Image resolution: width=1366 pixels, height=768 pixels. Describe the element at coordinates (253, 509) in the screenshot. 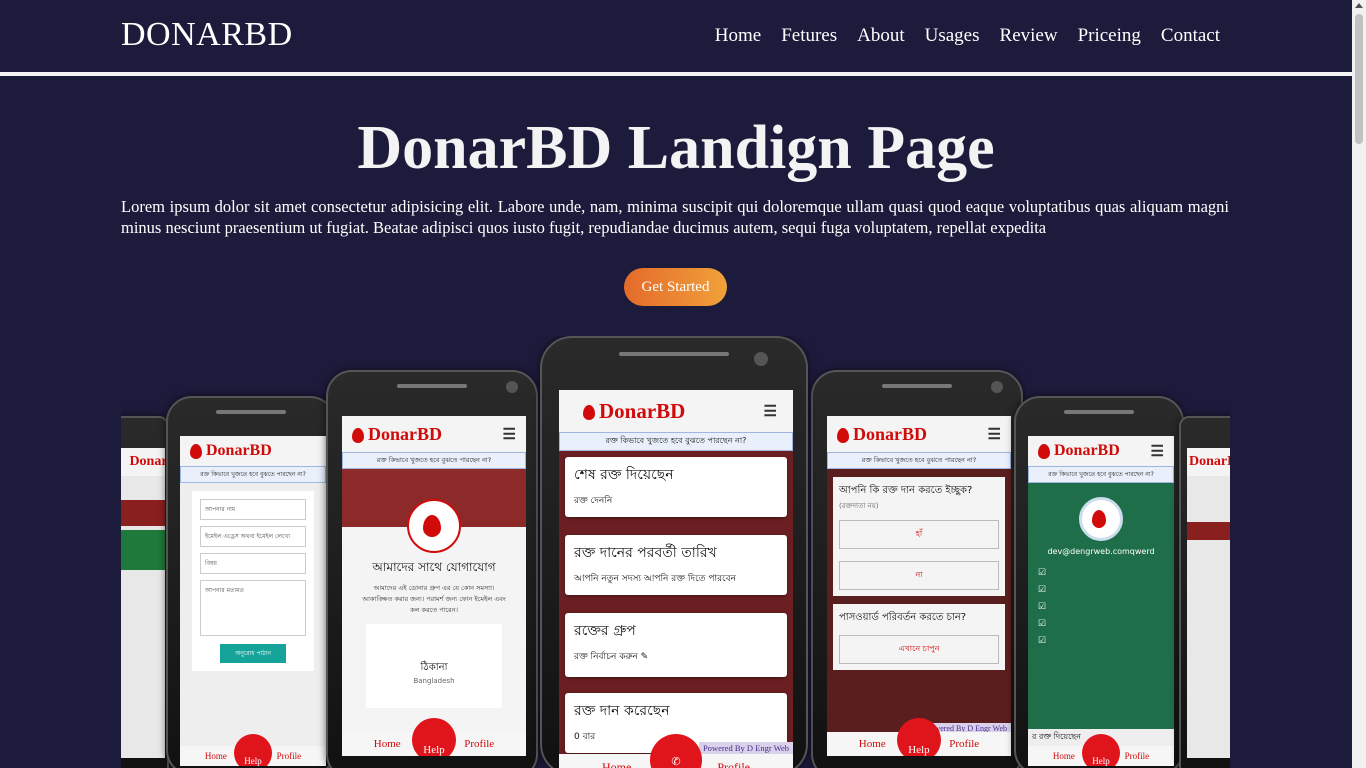

I see `name-input: আপনার নাম` at that location.